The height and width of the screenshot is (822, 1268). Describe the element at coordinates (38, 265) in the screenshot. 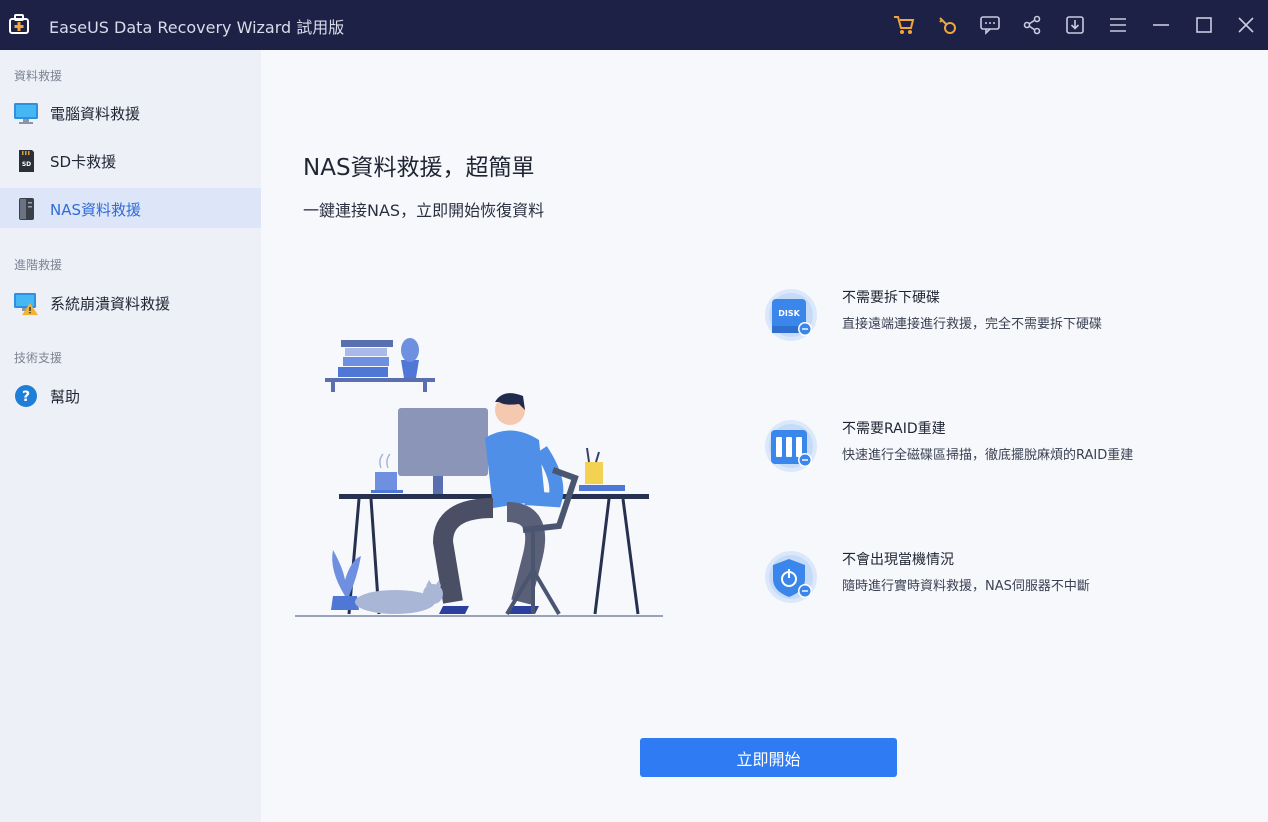

I see `section-label-advanced-recovery: 進階救援` at that location.